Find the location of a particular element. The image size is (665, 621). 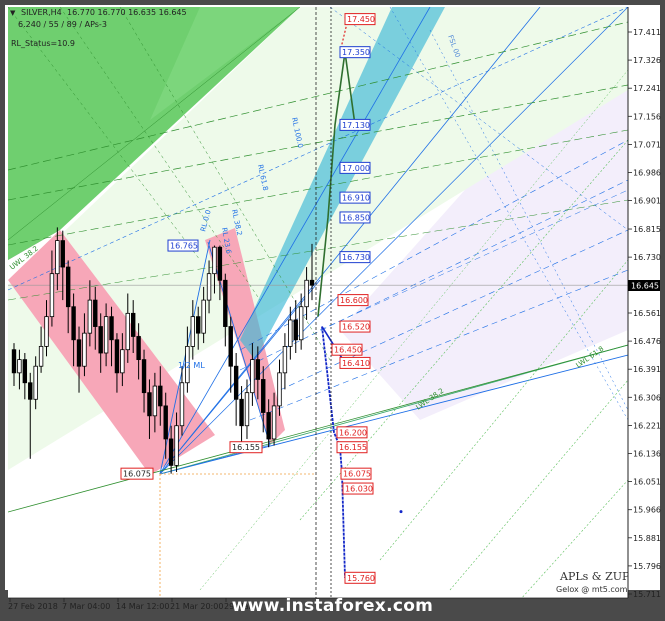

price-label-16.410: 16.410 is located at coordinates (355, 362).